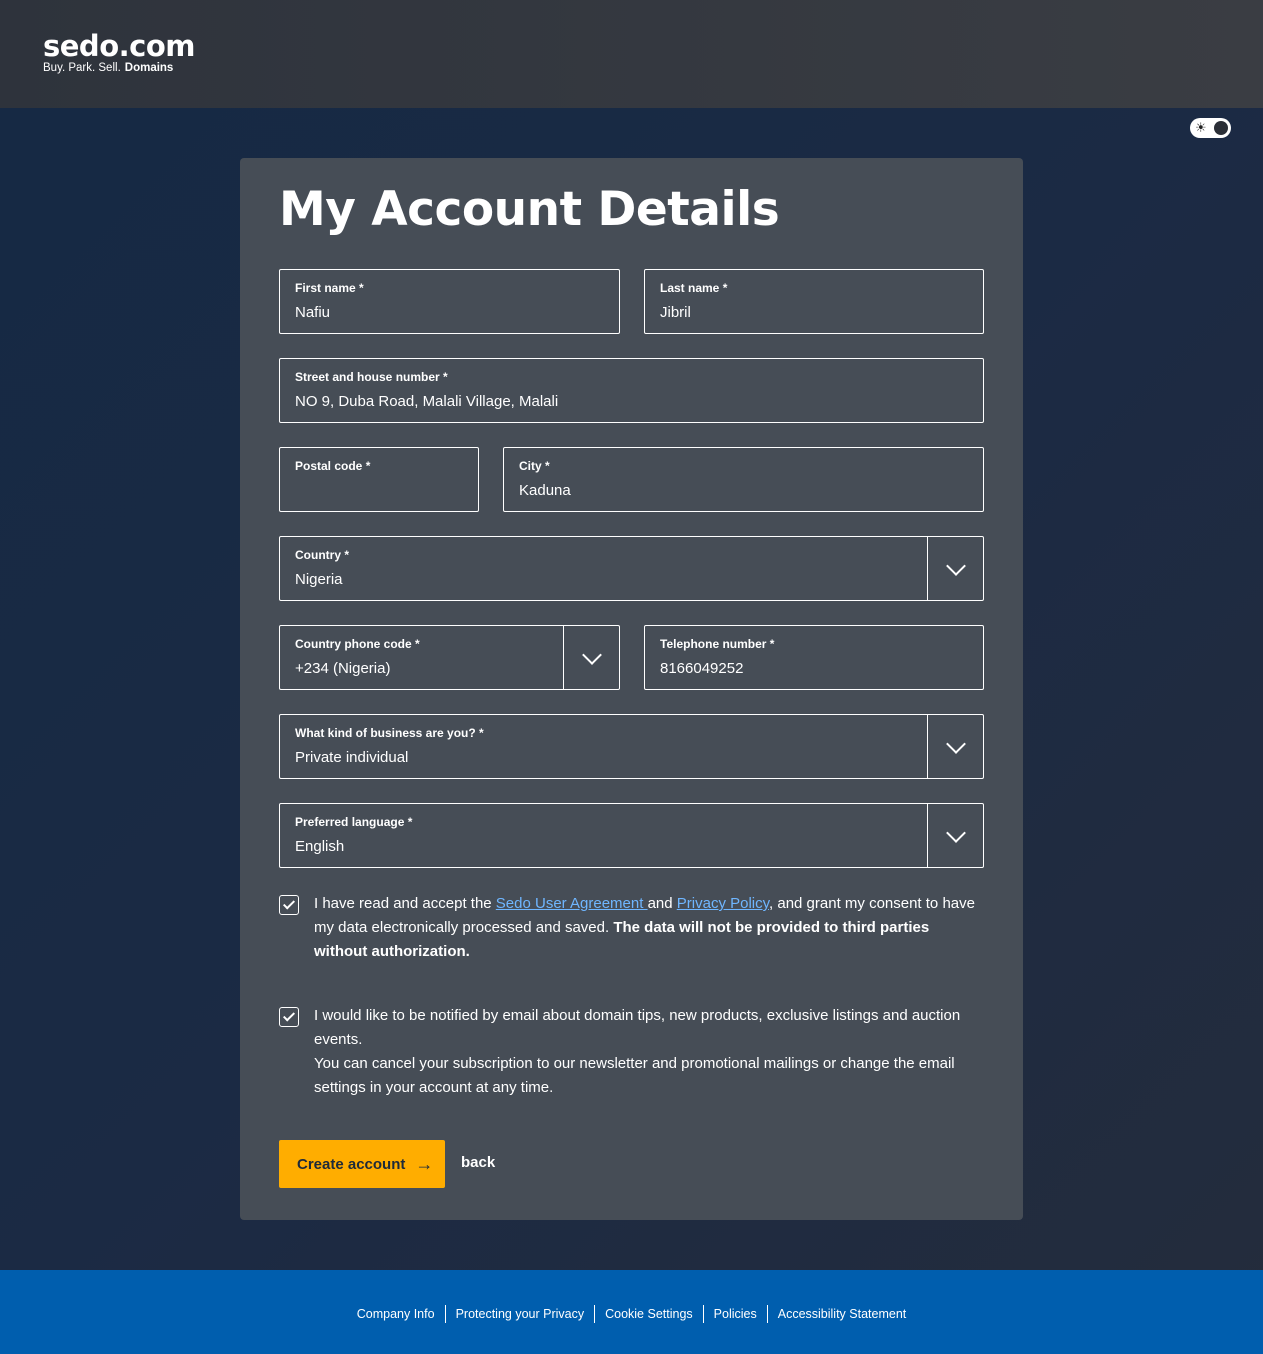 The image size is (1263, 1354). I want to click on agreement-checkbox, so click(289, 905).